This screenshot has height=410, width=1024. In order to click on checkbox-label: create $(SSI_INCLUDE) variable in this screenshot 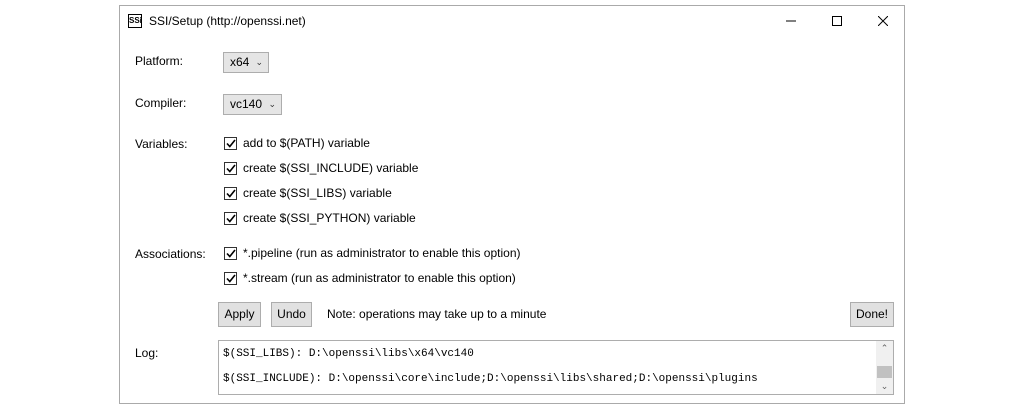, I will do `click(331, 168)`.